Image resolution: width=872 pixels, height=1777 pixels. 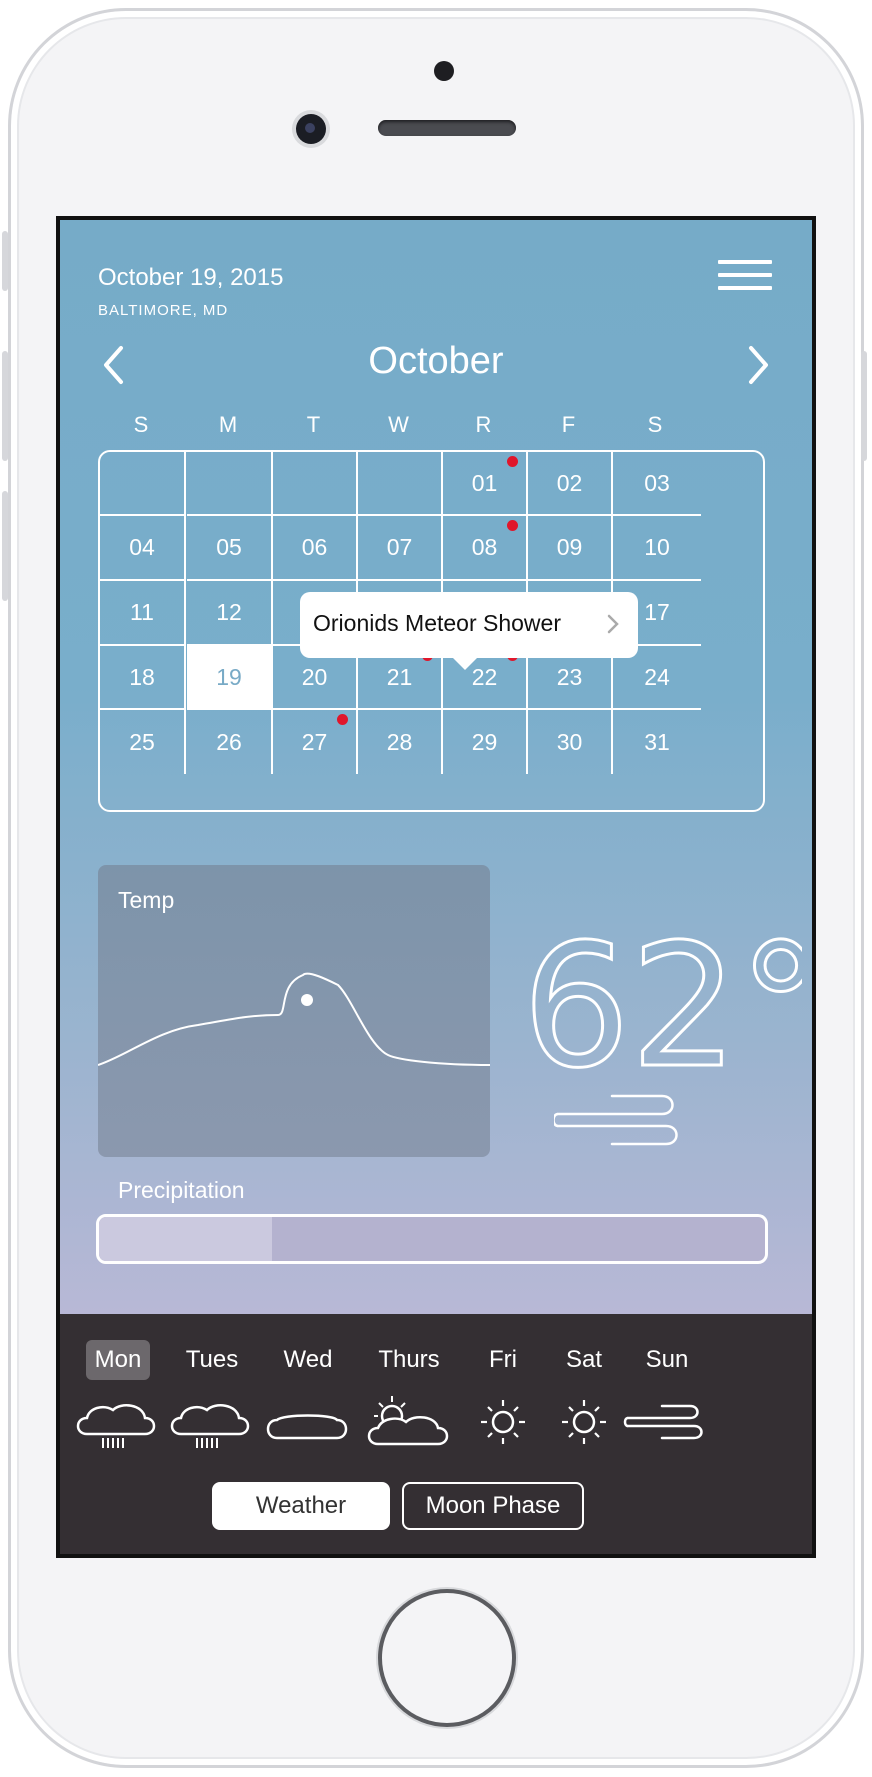 What do you see at coordinates (469, 631) in the screenshot?
I see `event-tooltip: Orionids Meteor Shower` at bounding box center [469, 631].